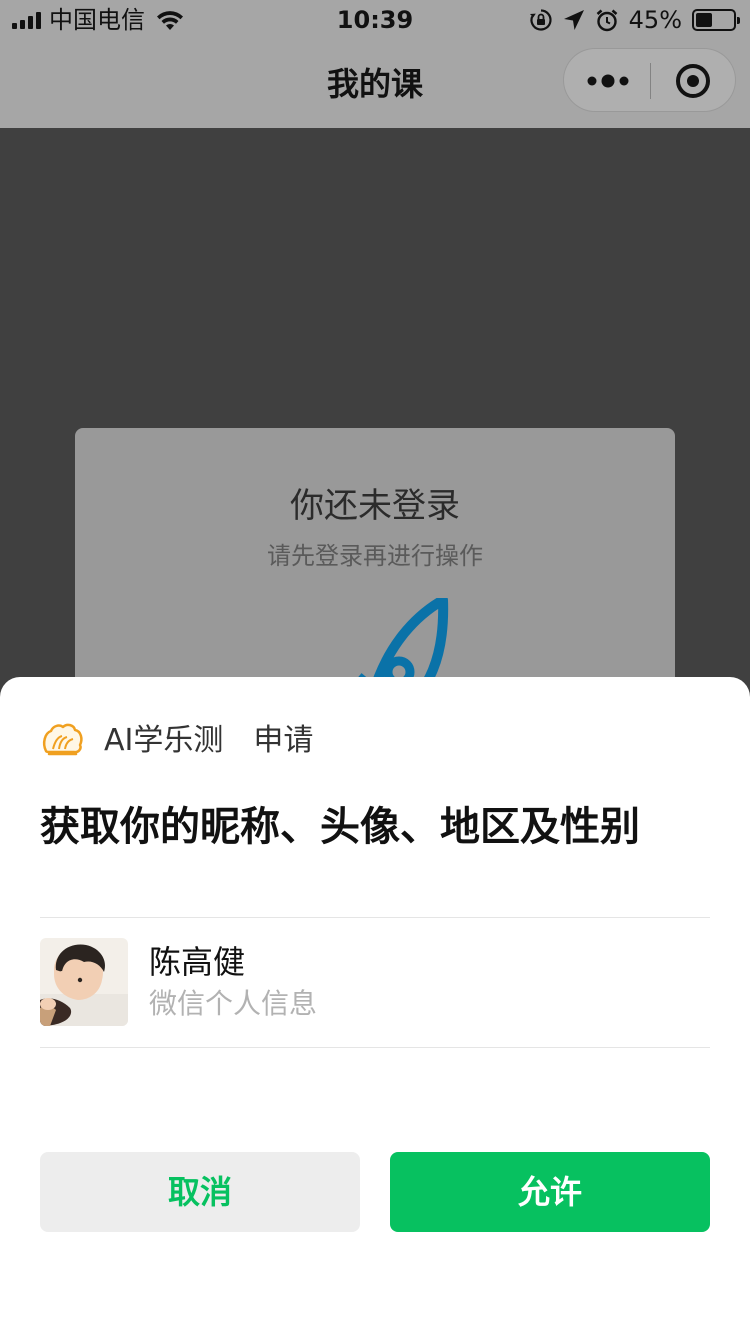 This screenshot has width=750, height=1334. Describe the element at coordinates (375, 556) in the screenshot. I see `login-subtitle: 请先登录再进行操作` at that location.